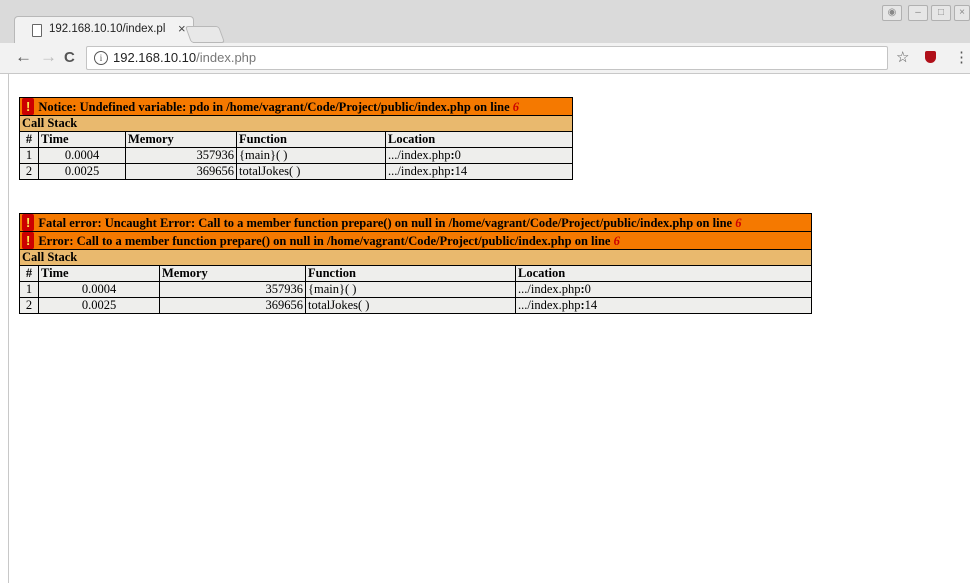 Image resolution: width=970 pixels, height=583 pixels. I want to click on notice-line: 6, so click(516, 107).